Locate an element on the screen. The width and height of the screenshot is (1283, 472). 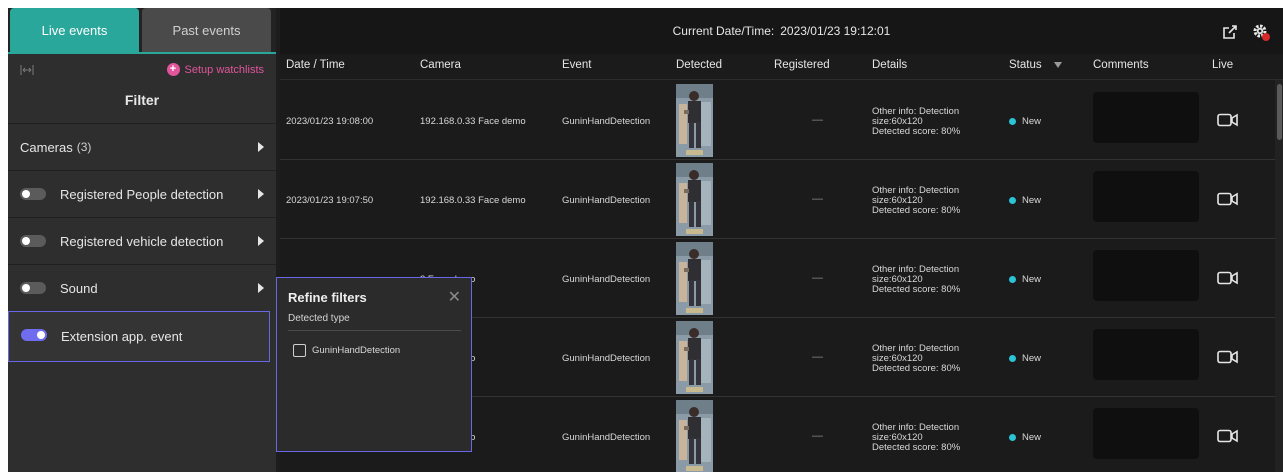
option-label: GuninHandDetection is located at coordinates (356, 350).